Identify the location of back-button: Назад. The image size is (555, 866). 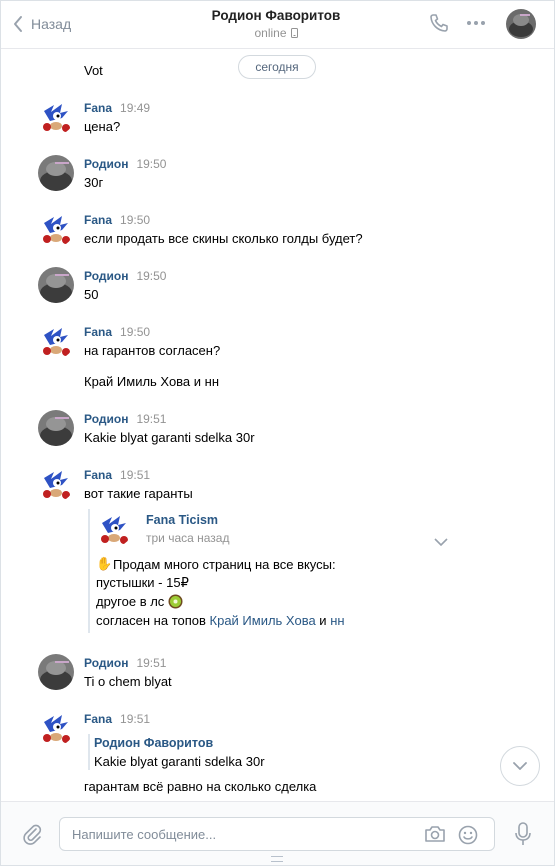
(42, 24).